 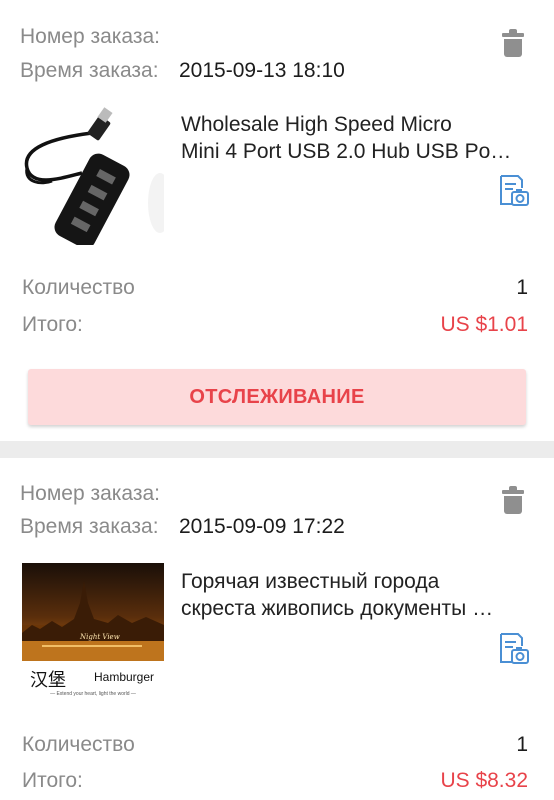 I want to click on image-text-city: Hamburger, so click(x=124, y=677).